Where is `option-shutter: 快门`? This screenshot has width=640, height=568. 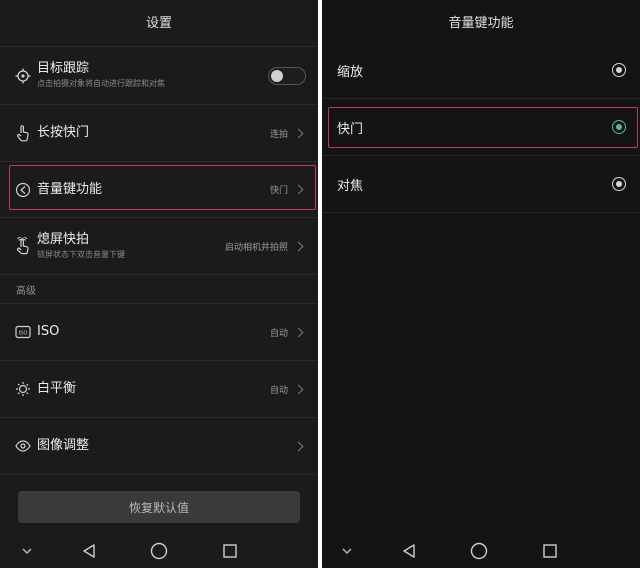 option-shutter: 快门 is located at coordinates (481, 127).